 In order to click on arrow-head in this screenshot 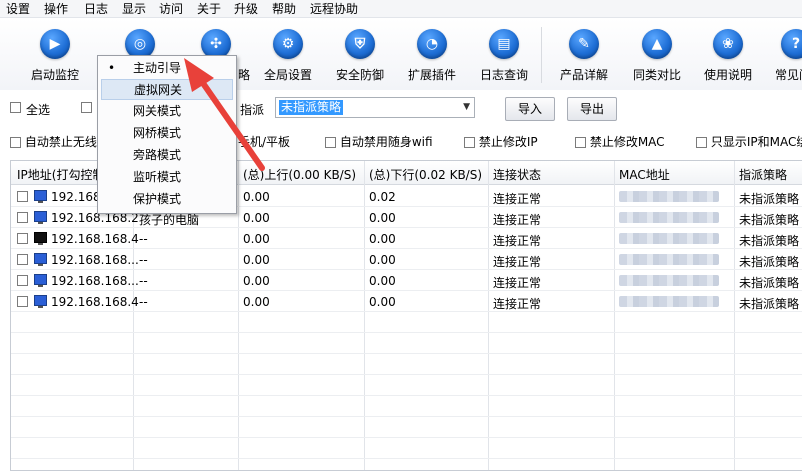, I will do `click(199, 75)`.